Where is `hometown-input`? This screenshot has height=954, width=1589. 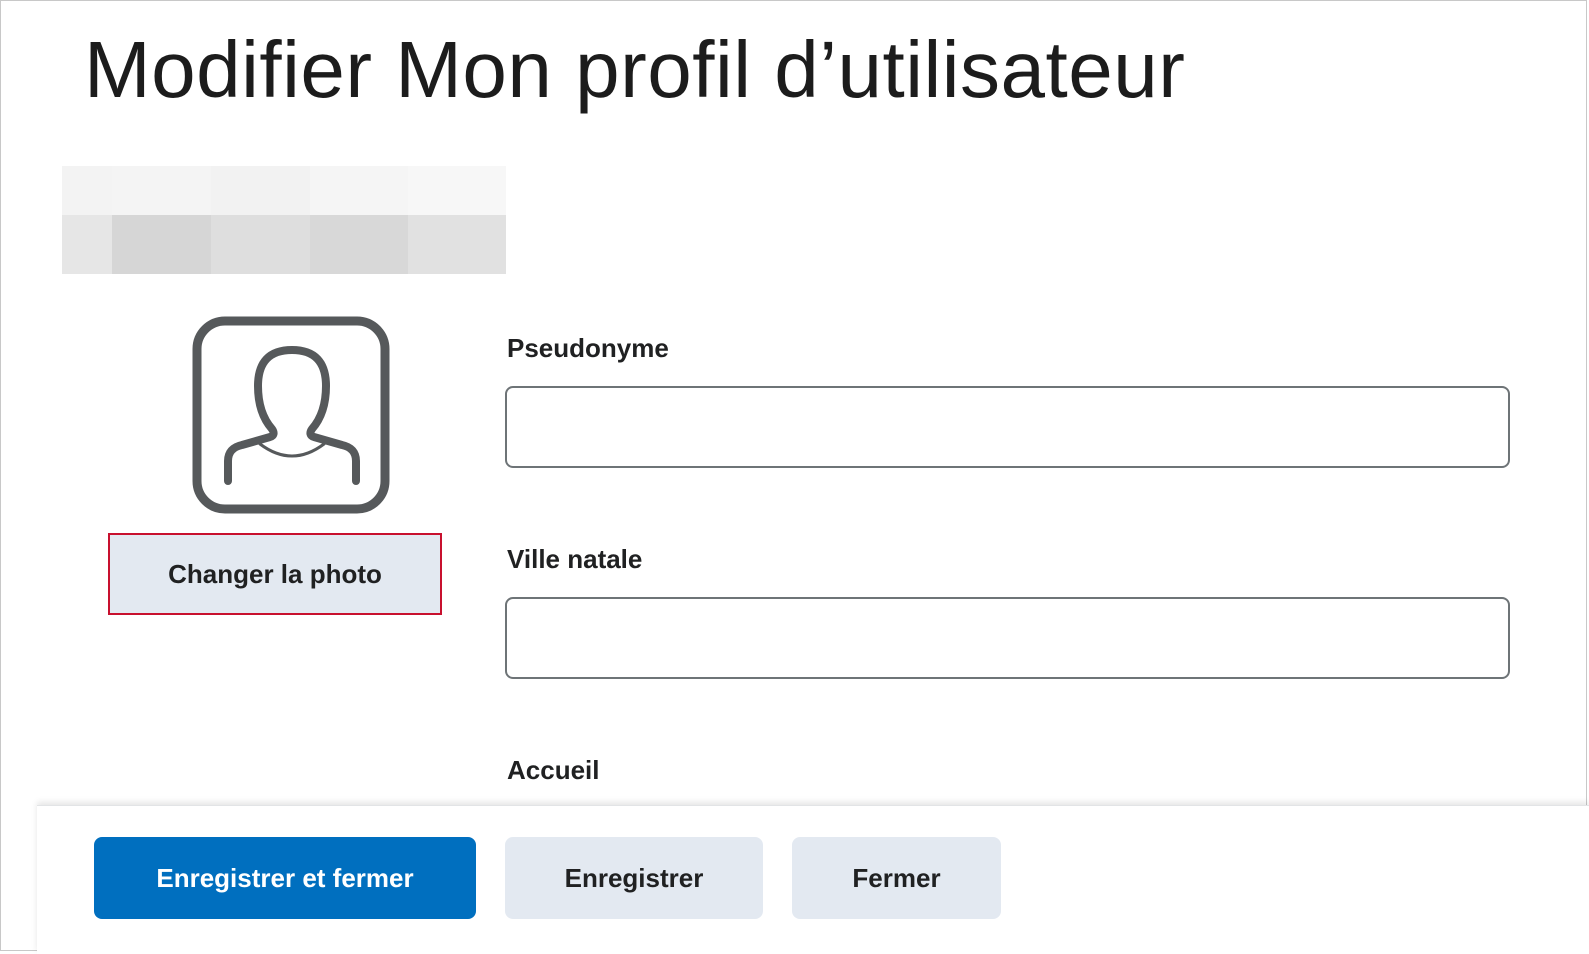 hometown-input is located at coordinates (1007, 638).